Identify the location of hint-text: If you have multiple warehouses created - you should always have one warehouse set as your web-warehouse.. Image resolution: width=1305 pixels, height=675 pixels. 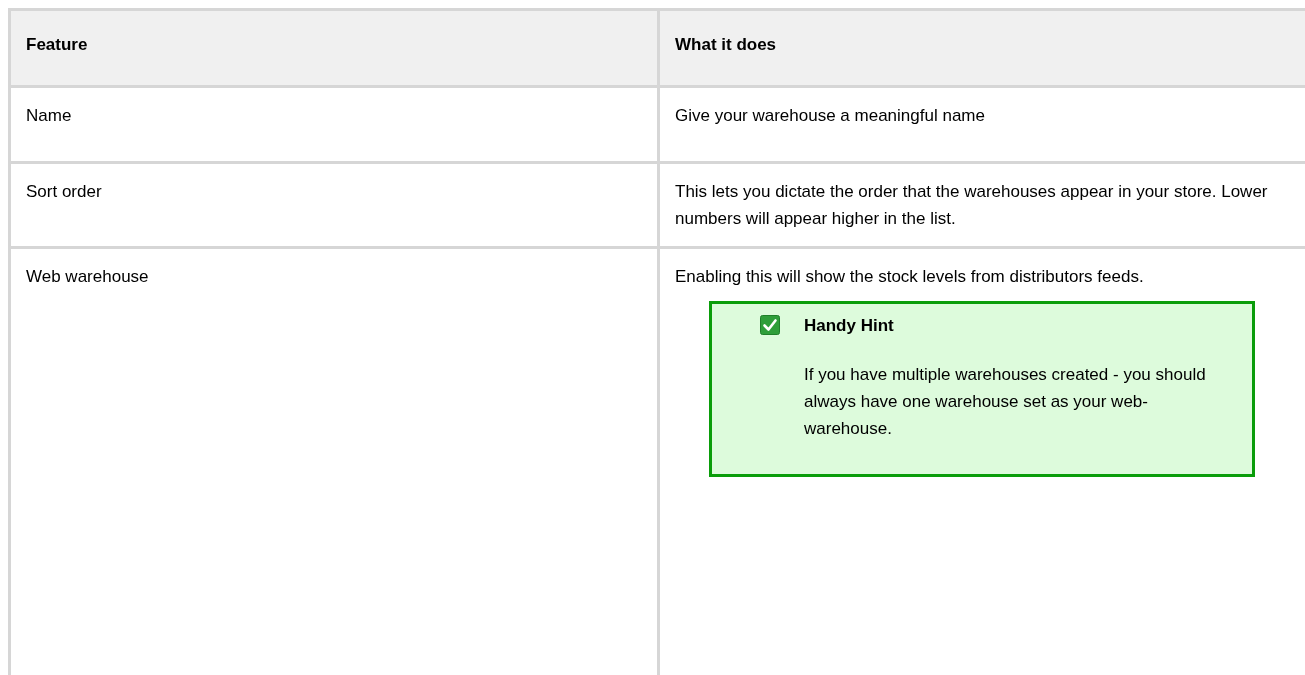
(1005, 402).